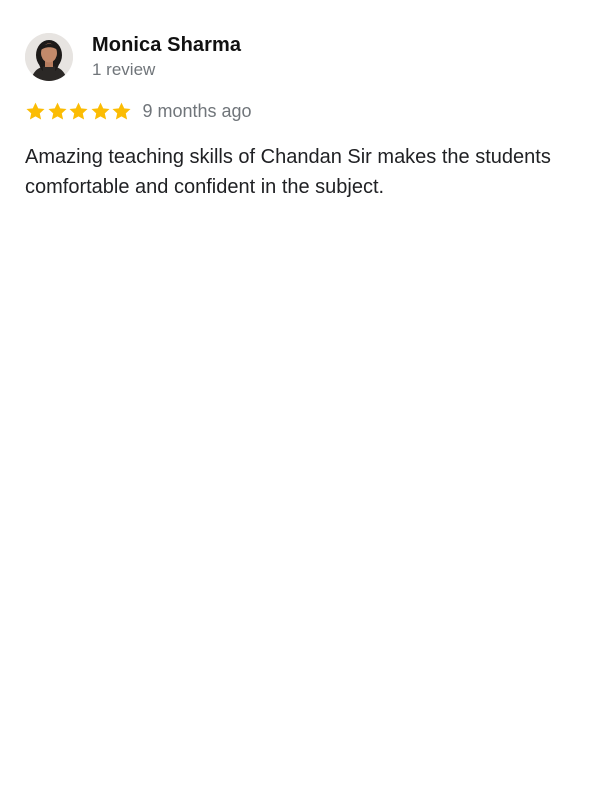  I want to click on avatar, so click(49, 57).